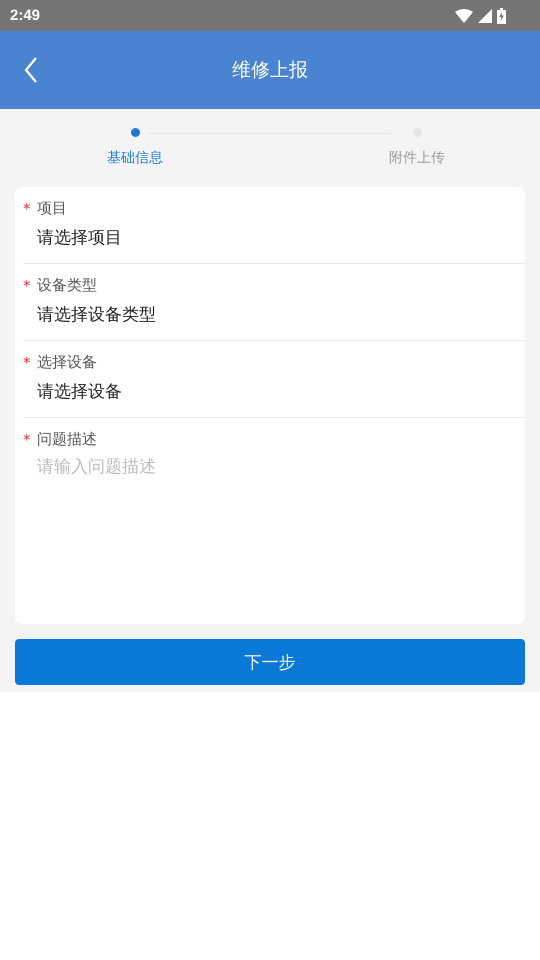 Image resolution: width=540 pixels, height=960 pixels. Describe the element at coordinates (67, 362) in the screenshot. I see `field-label: 选择设备` at that location.